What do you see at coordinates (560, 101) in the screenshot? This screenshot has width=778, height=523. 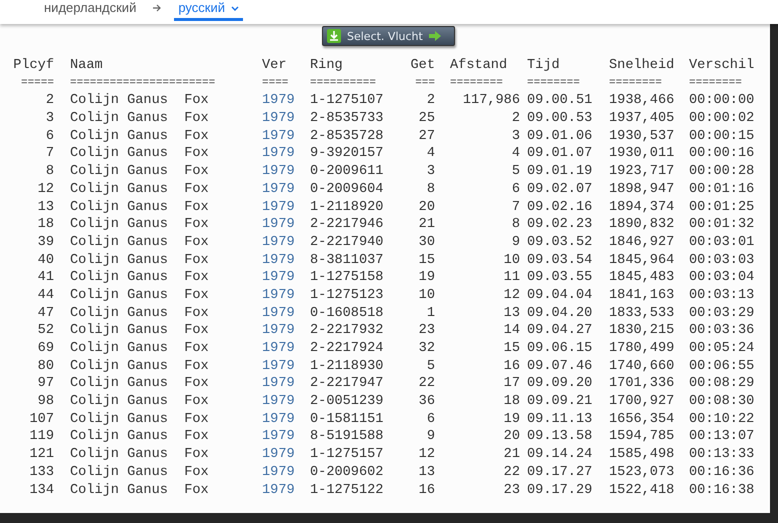 I see `table-cell-text: 09.00.51` at bounding box center [560, 101].